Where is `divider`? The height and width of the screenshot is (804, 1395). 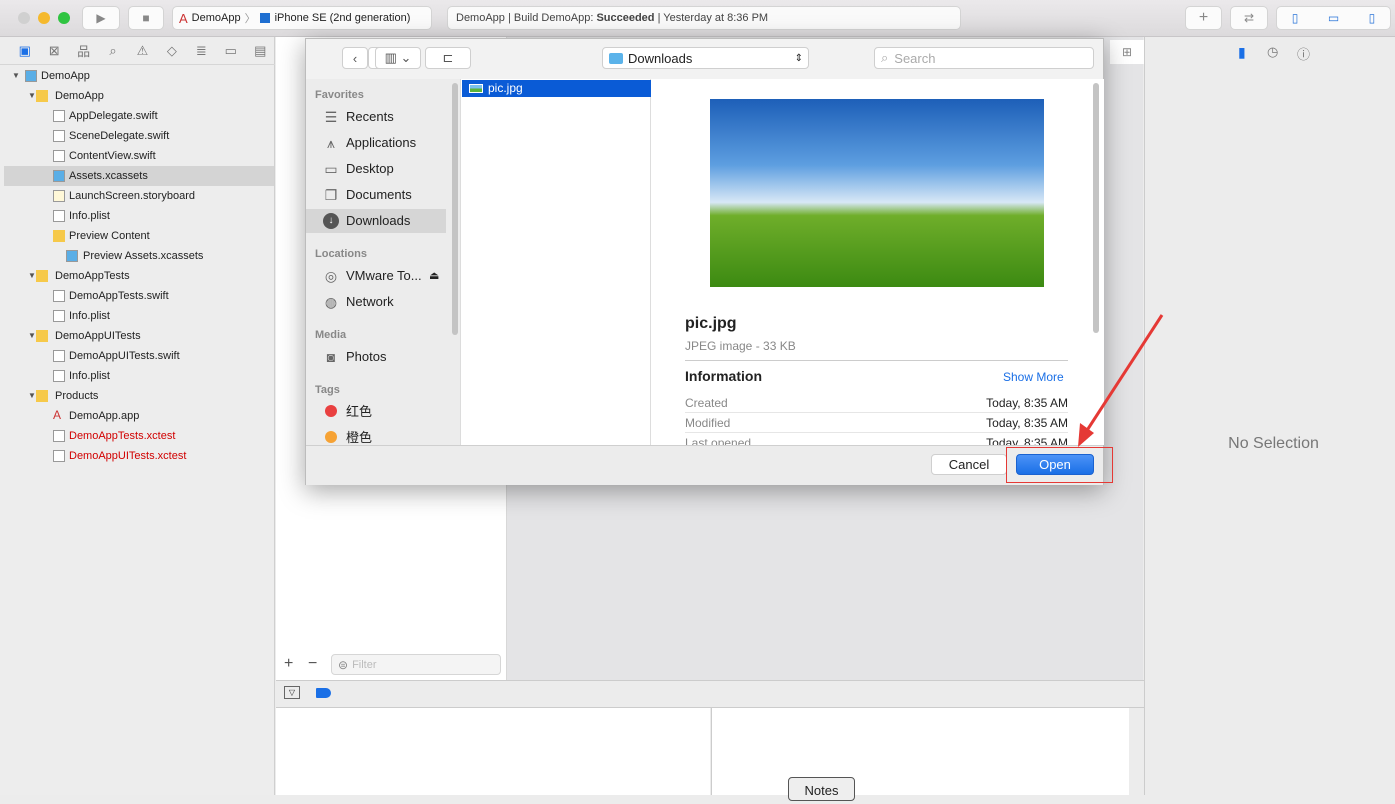 divider is located at coordinates (876, 360).